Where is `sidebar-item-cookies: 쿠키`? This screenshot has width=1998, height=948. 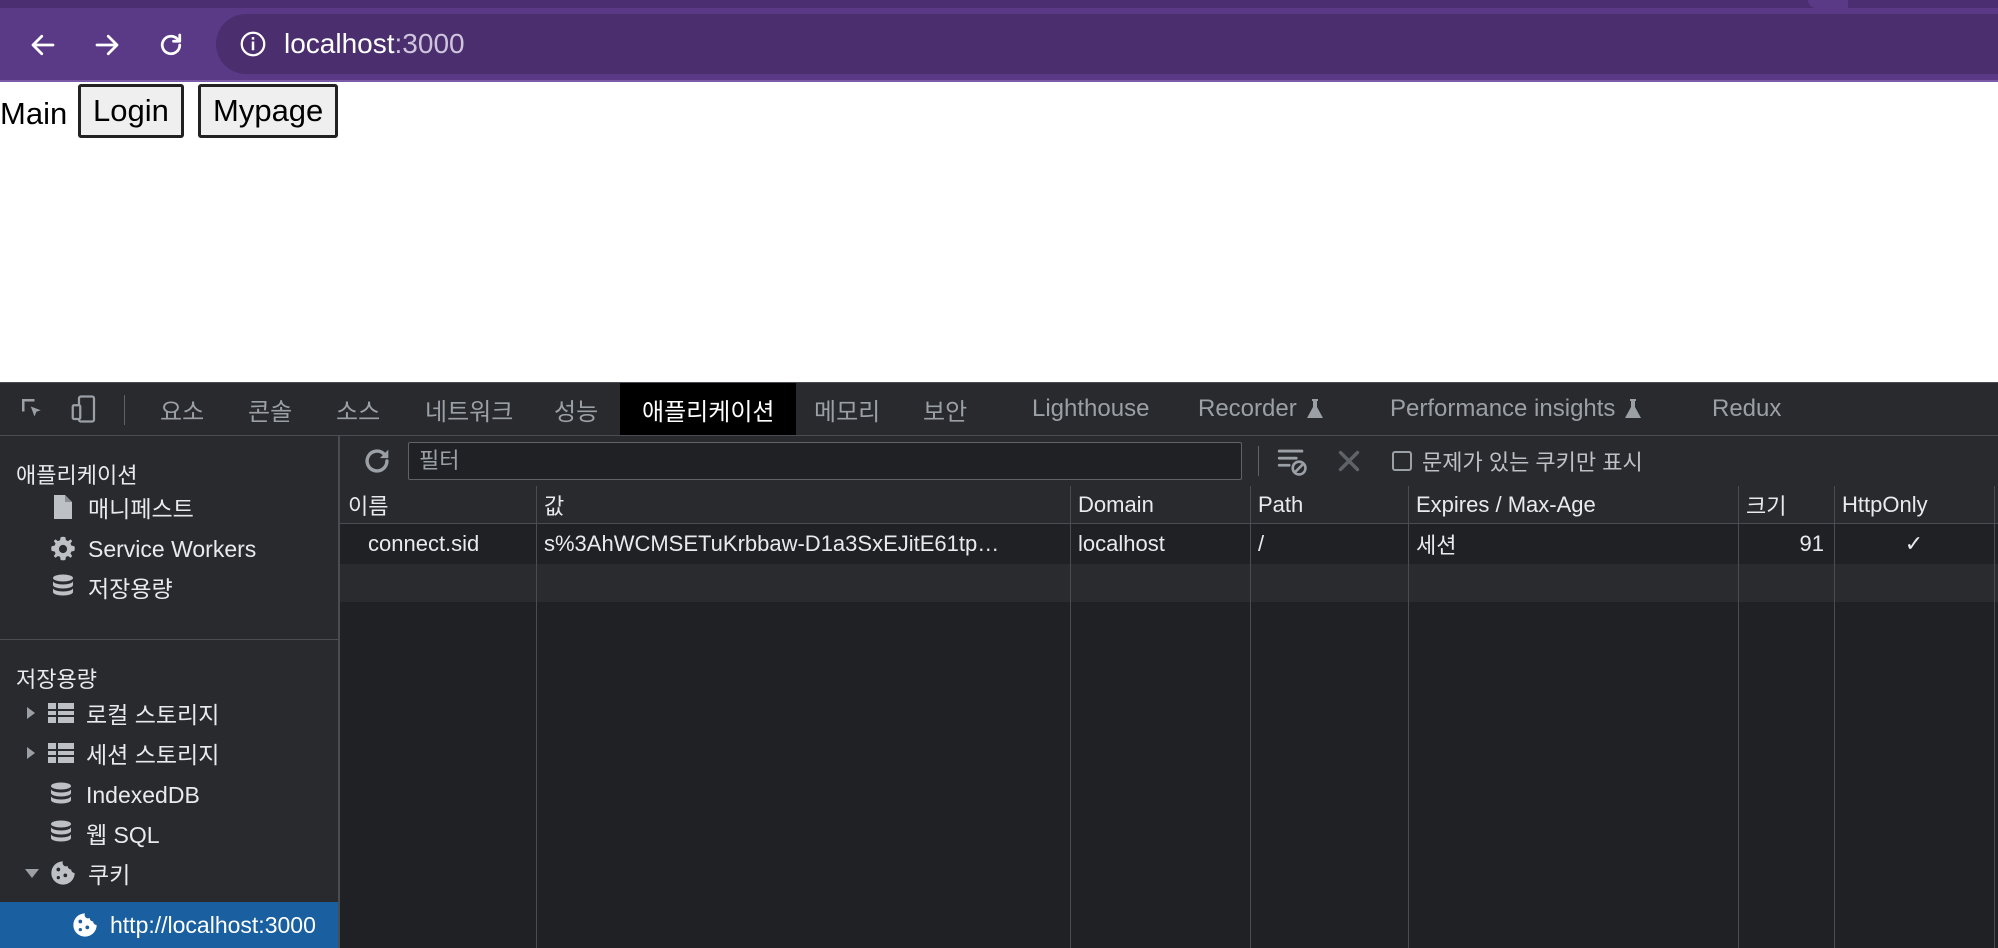
sidebar-item-cookies: 쿠키 is located at coordinates (77, 873).